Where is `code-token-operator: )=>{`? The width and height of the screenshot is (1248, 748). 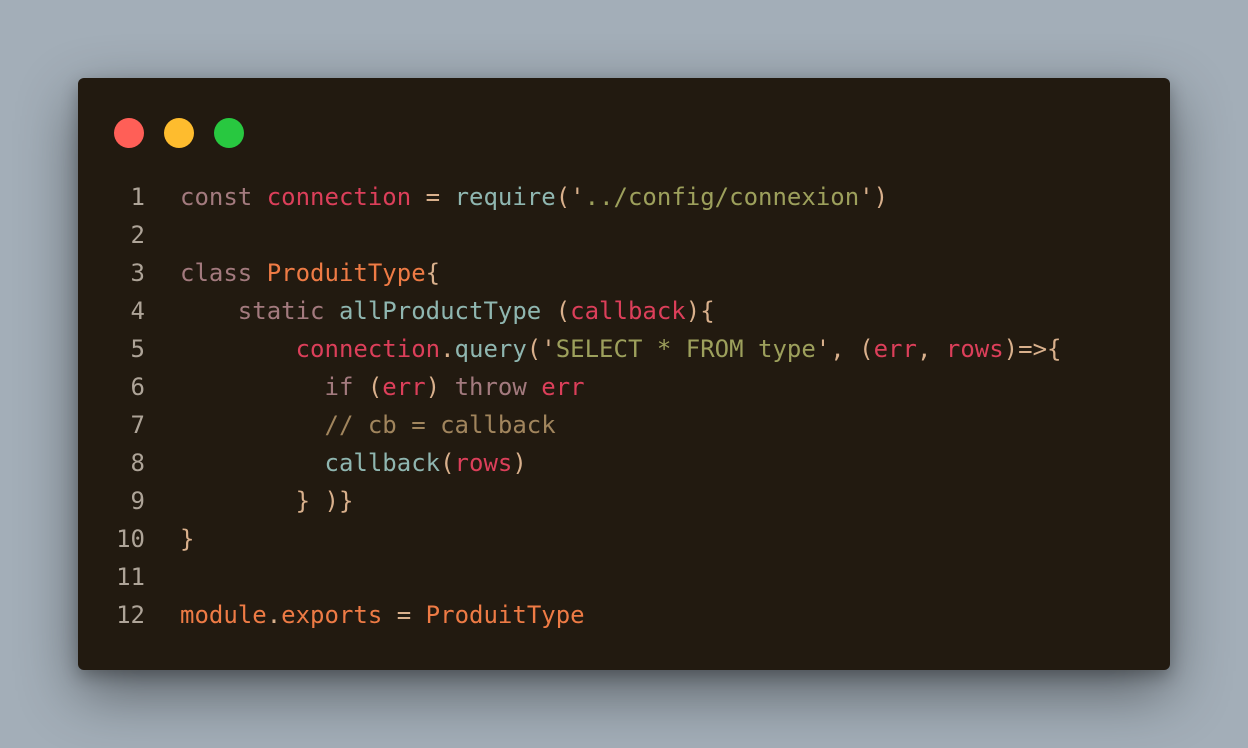 code-token-operator: )=>{ is located at coordinates (1032, 349).